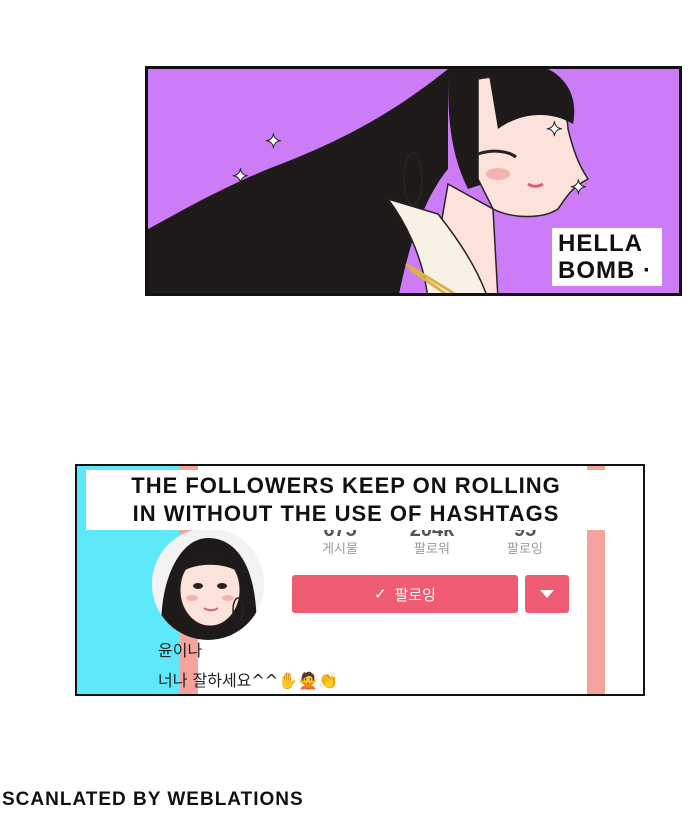  Describe the element at coordinates (525, 548) in the screenshot. I see `stat-label: 팔로잉` at that location.